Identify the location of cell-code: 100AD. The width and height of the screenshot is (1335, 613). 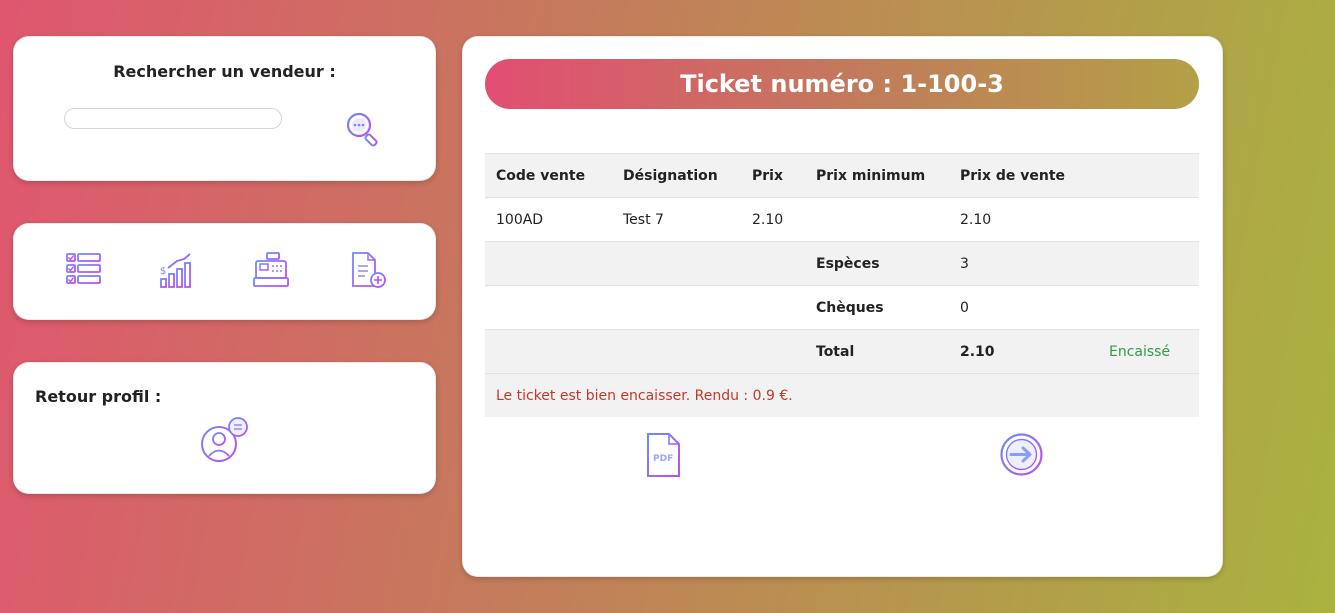
(548, 219).